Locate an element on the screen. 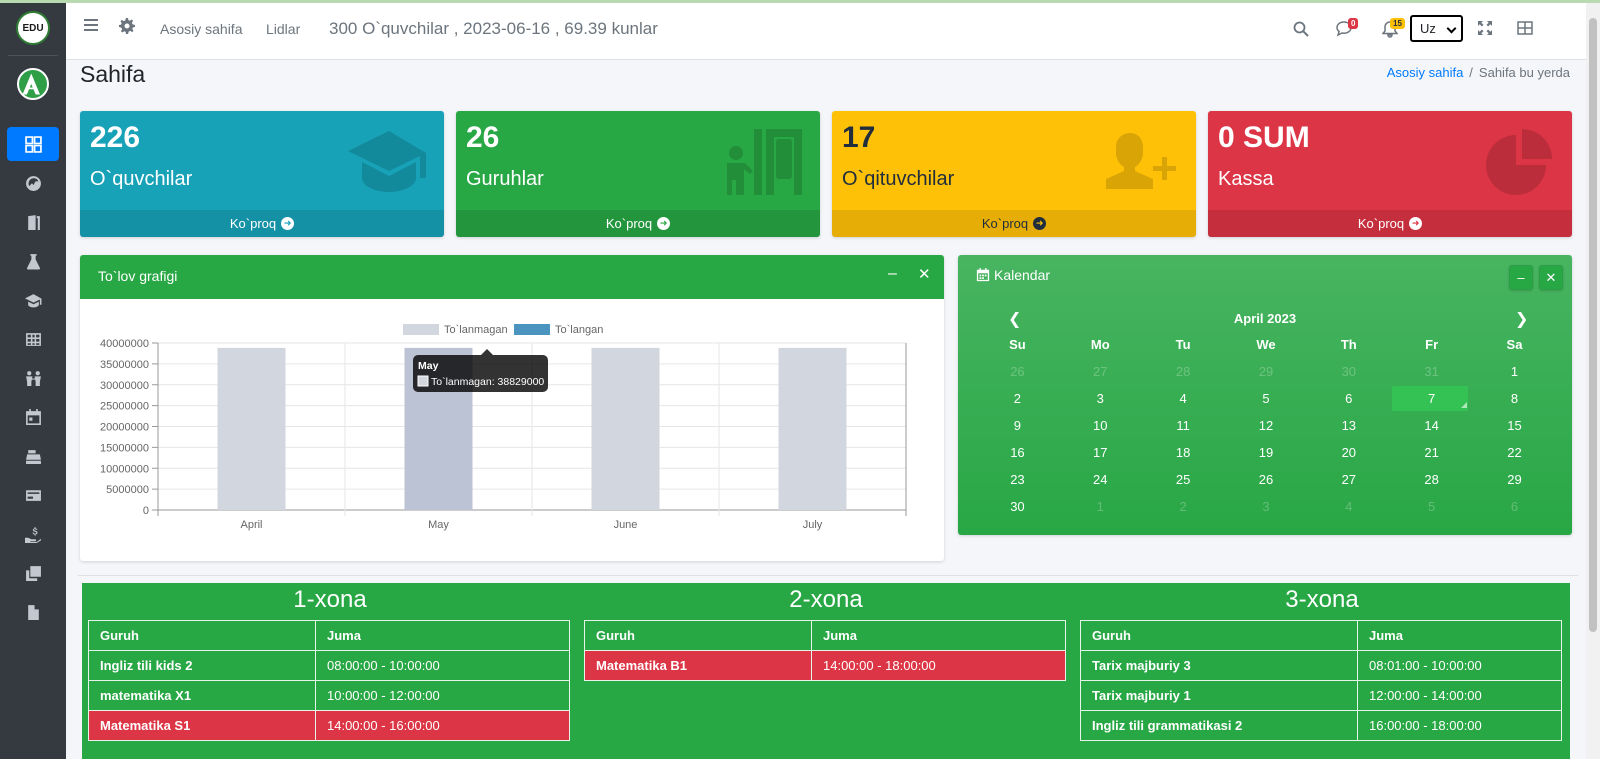 The width and height of the screenshot is (1600, 759). stat-box-cashier: 0 SUM Kassa Ko`proq ➜ is located at coordinates (1390, 174).